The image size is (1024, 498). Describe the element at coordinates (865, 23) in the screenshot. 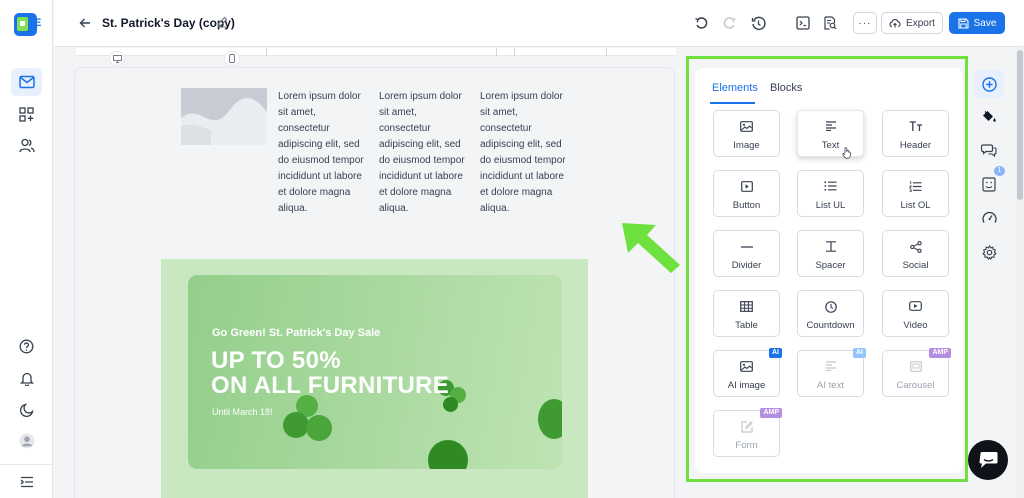

I see `more-options-button: ···` at that location.